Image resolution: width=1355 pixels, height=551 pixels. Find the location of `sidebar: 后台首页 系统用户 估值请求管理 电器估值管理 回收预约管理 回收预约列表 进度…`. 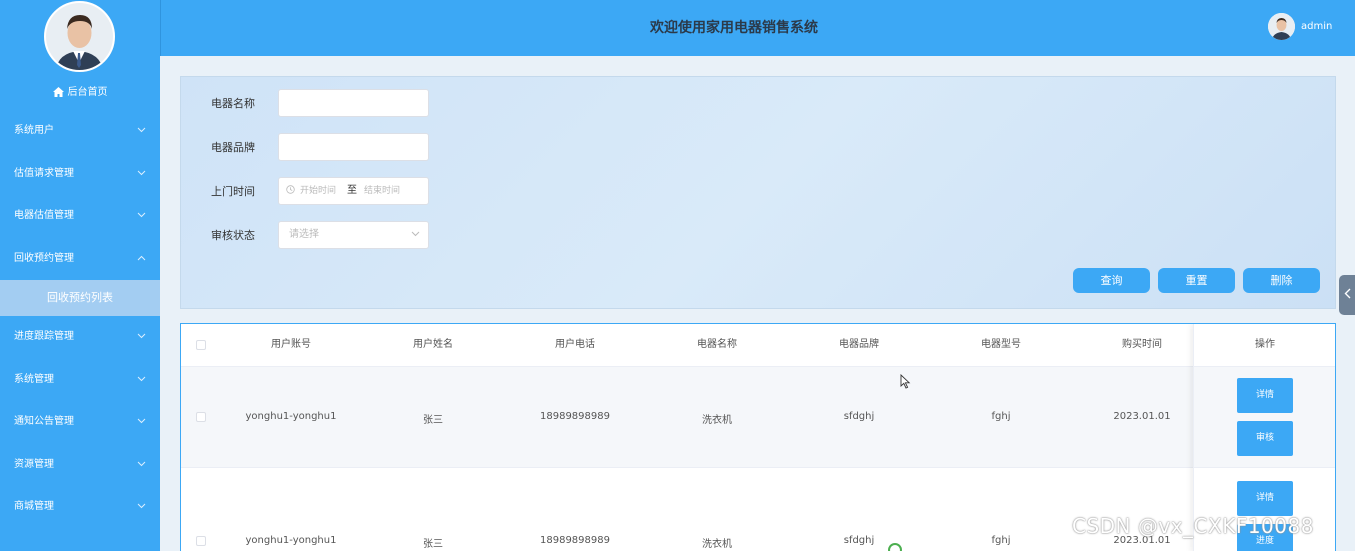

sidebar: 后台首页 系统用户 估值请求管理 电器估值管理 回收预约管理 回收预约列表 进度… is located at coordinates (80, 275).